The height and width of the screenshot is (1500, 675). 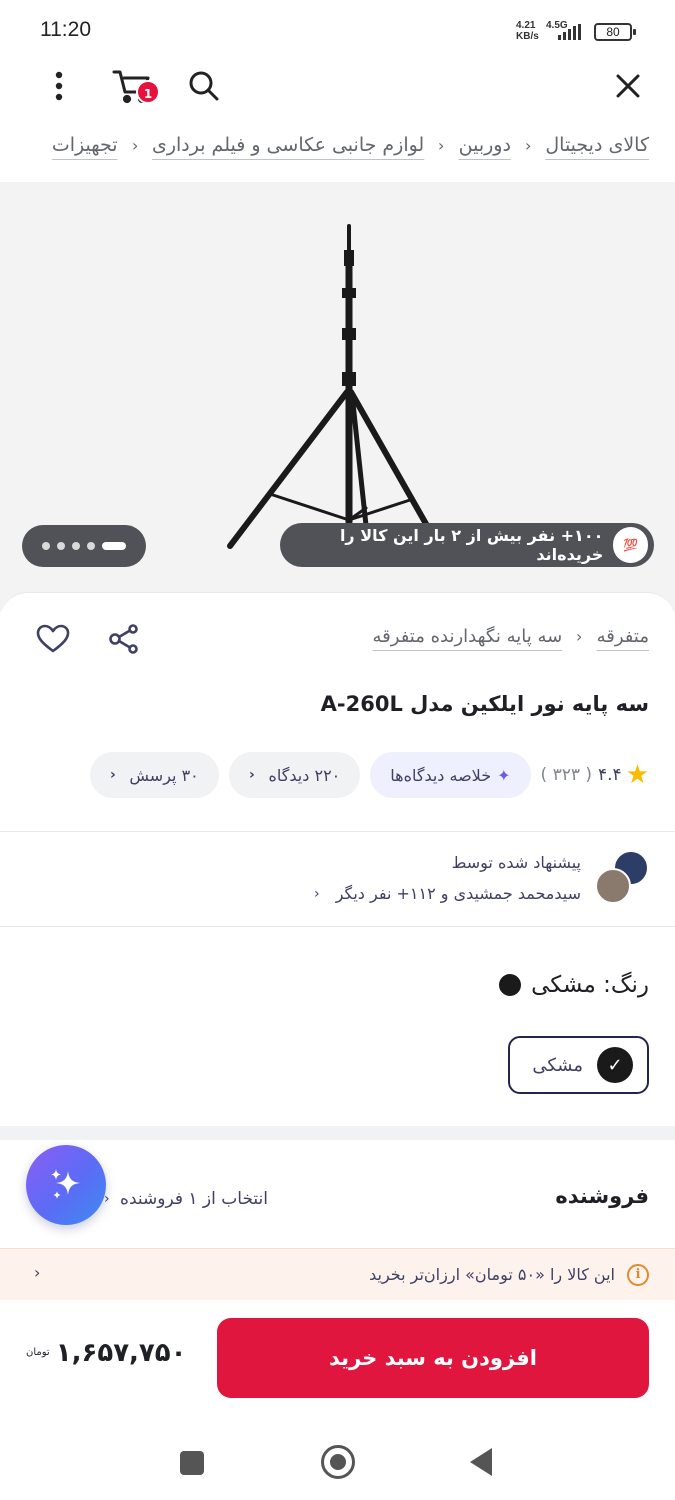 What do you see at coordinates (637, 775) in the screenshot?
I see `star-icon: ★` at bounding box center [637, 775].